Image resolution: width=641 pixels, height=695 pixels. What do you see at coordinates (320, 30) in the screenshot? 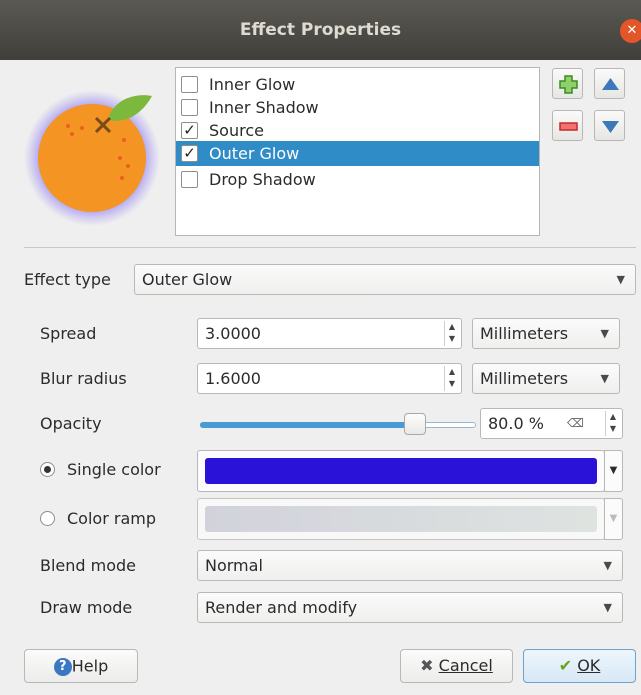
I see `window-title: Effect Properties` at bounding box center [320, 30].